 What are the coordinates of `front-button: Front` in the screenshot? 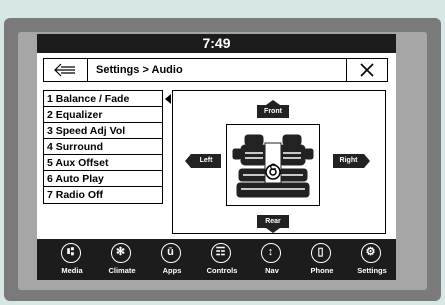 It's located at (273, 109).